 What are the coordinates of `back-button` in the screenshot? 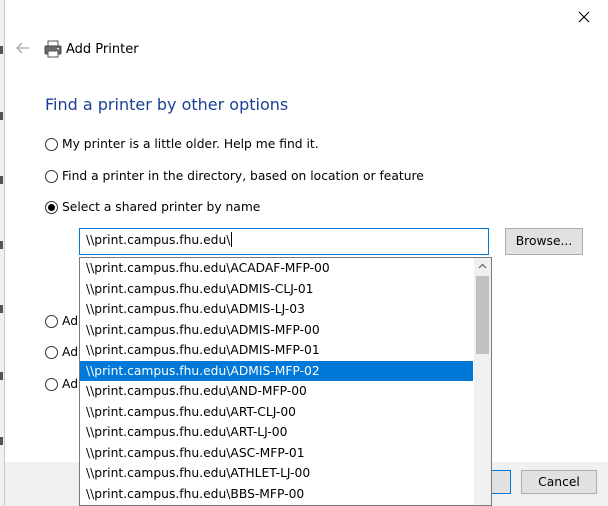 It's located at (25, 49).